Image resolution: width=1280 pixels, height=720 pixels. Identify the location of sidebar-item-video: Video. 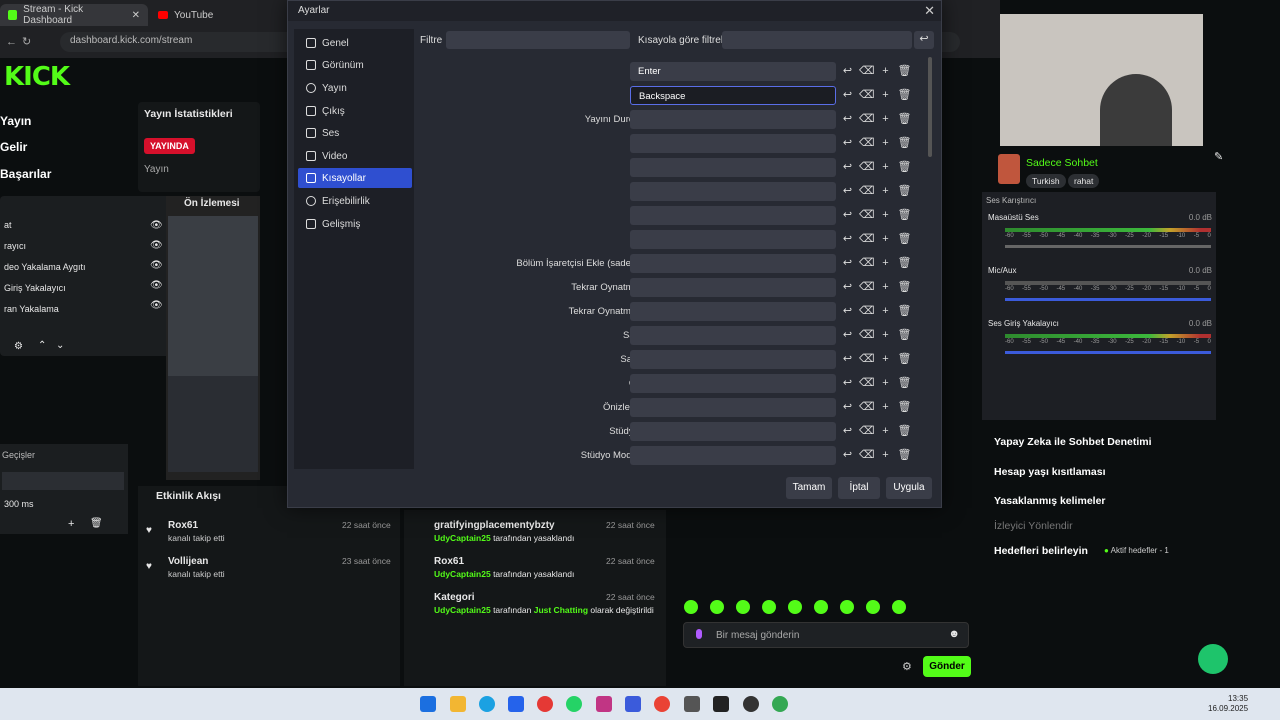
(355, 156).